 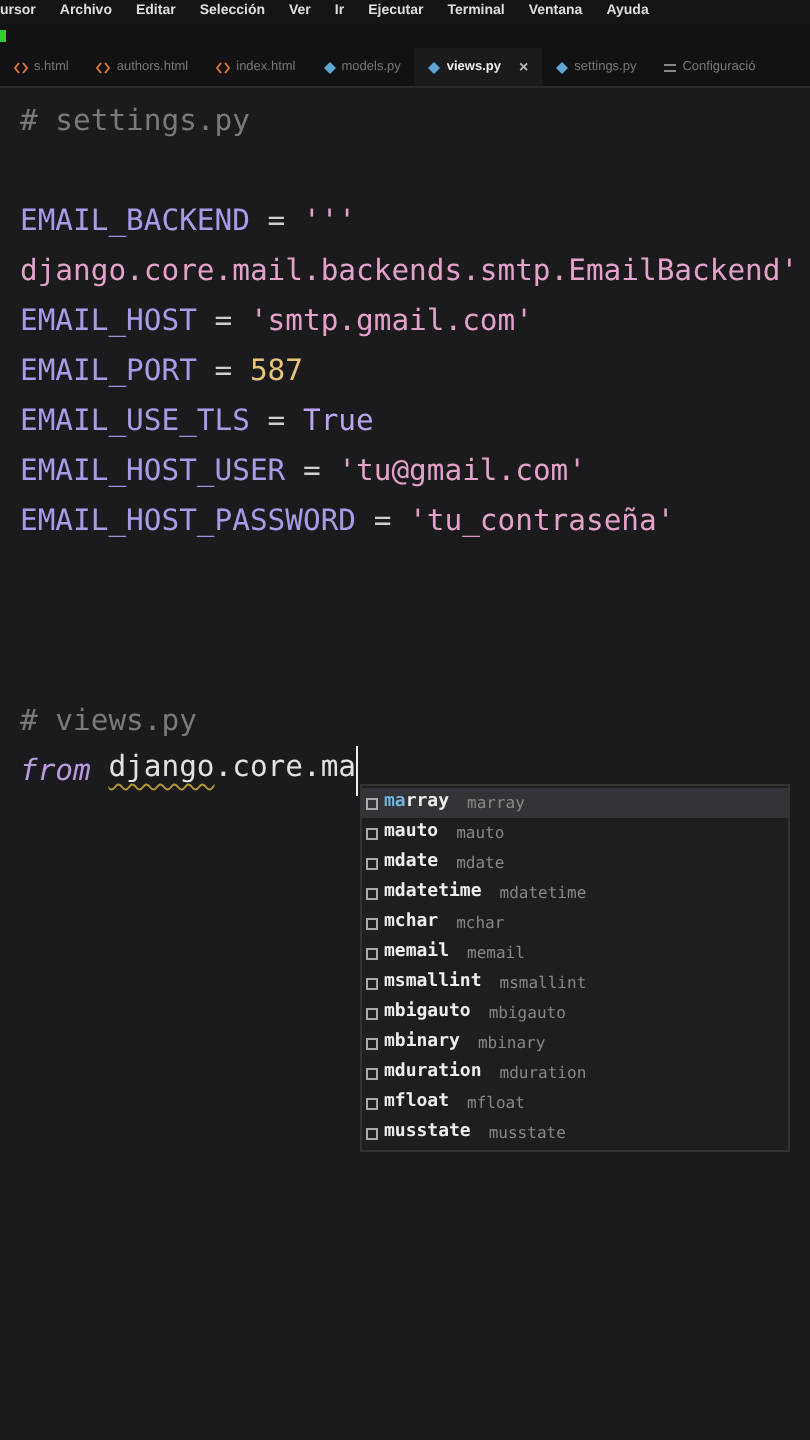 I want to click on code-comment: # settings.py, so click(x=136, y=122).